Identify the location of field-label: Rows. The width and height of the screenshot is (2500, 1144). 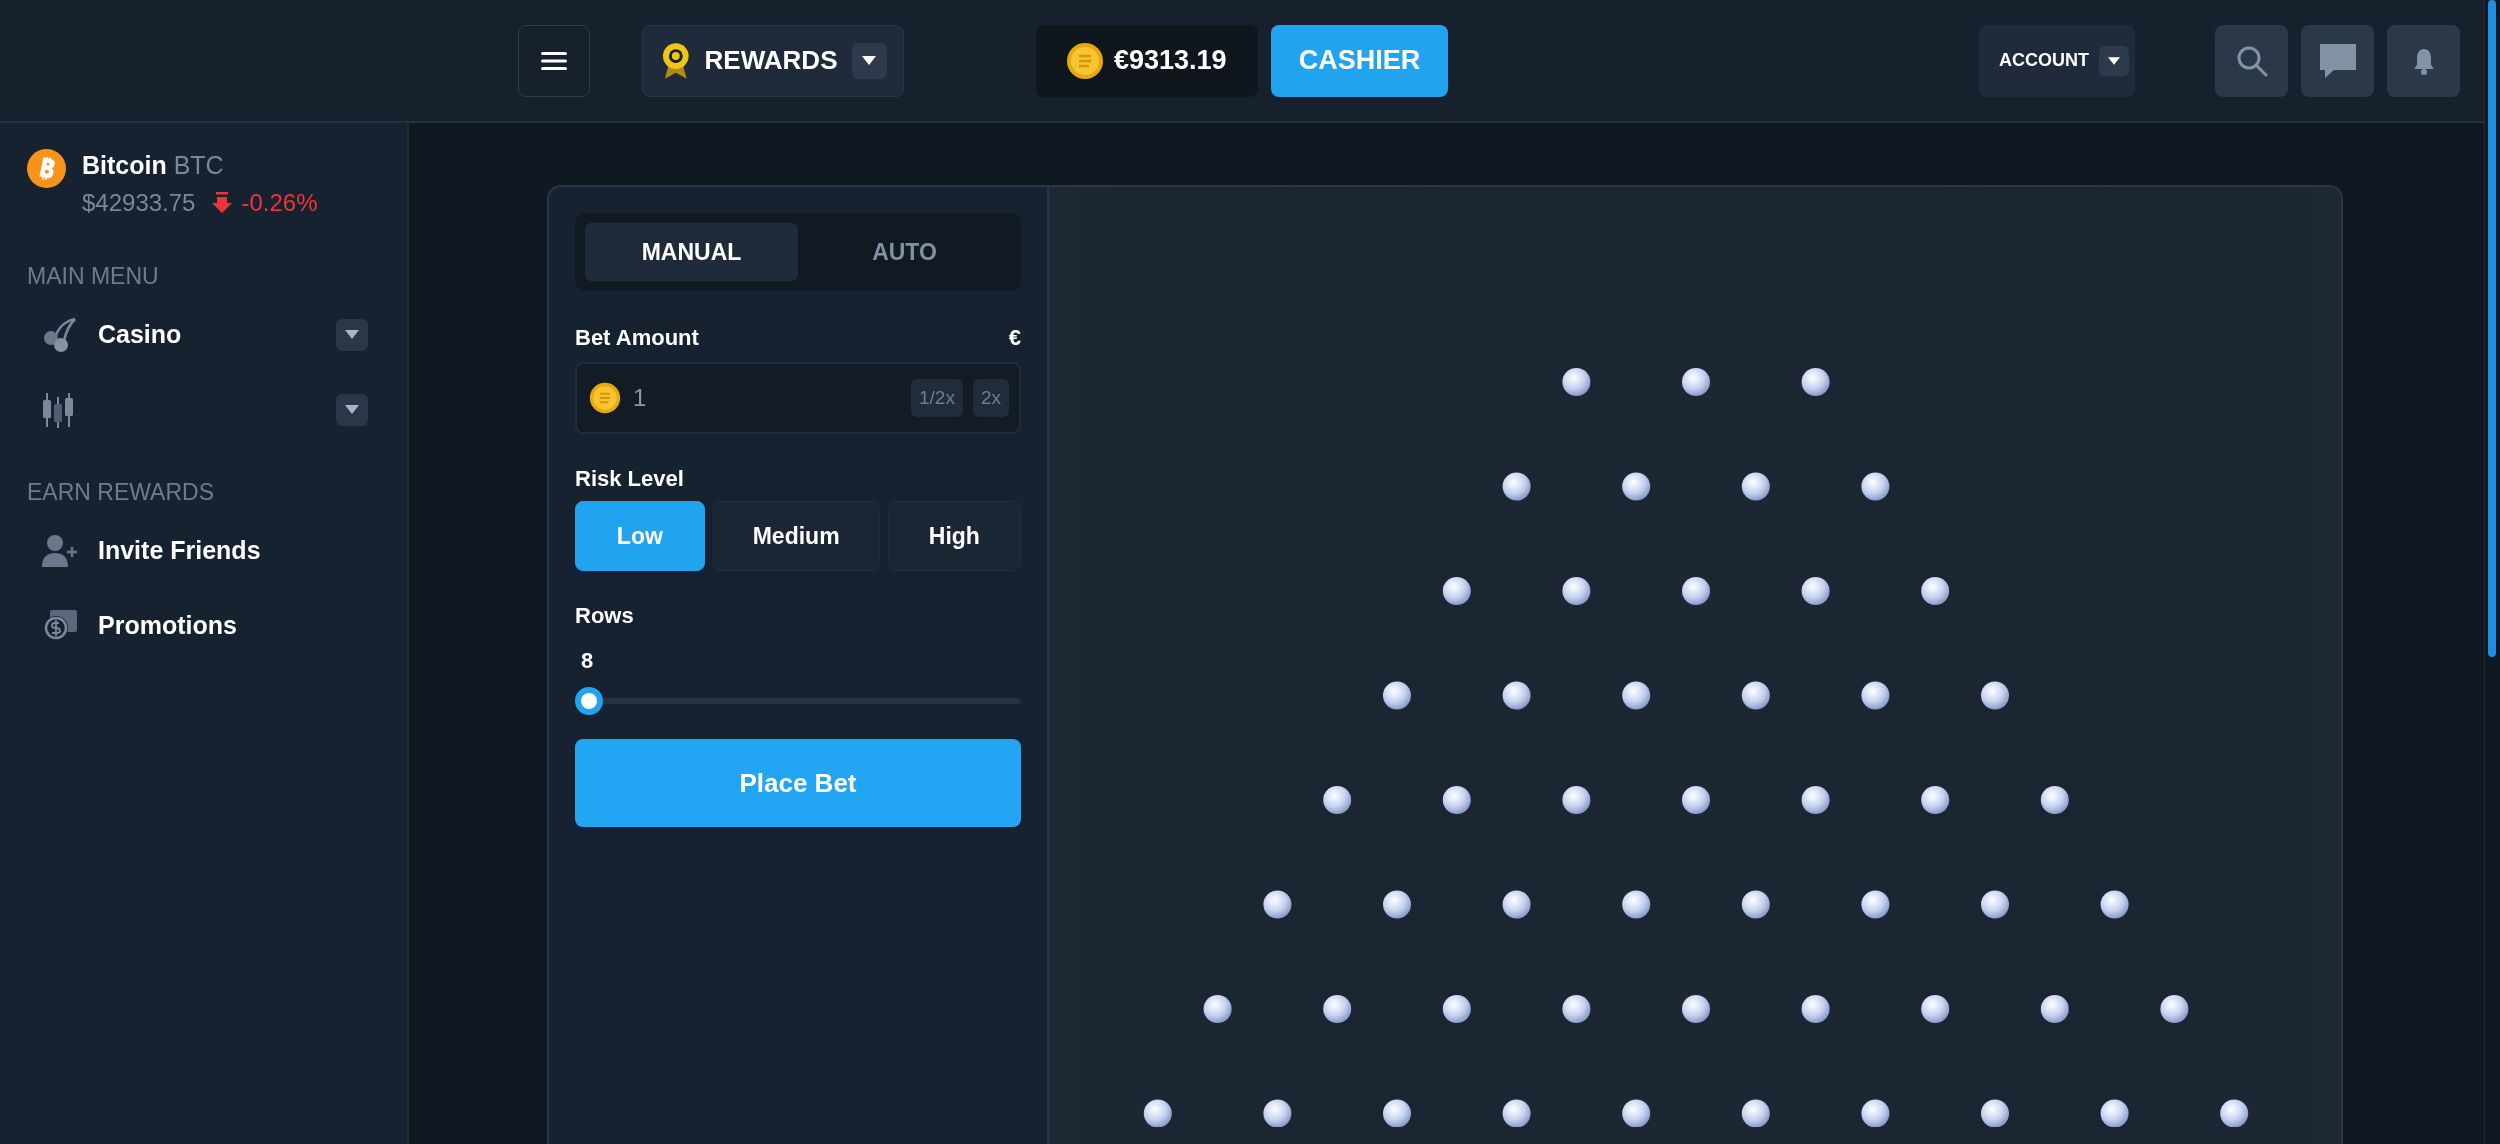
(605, 616).